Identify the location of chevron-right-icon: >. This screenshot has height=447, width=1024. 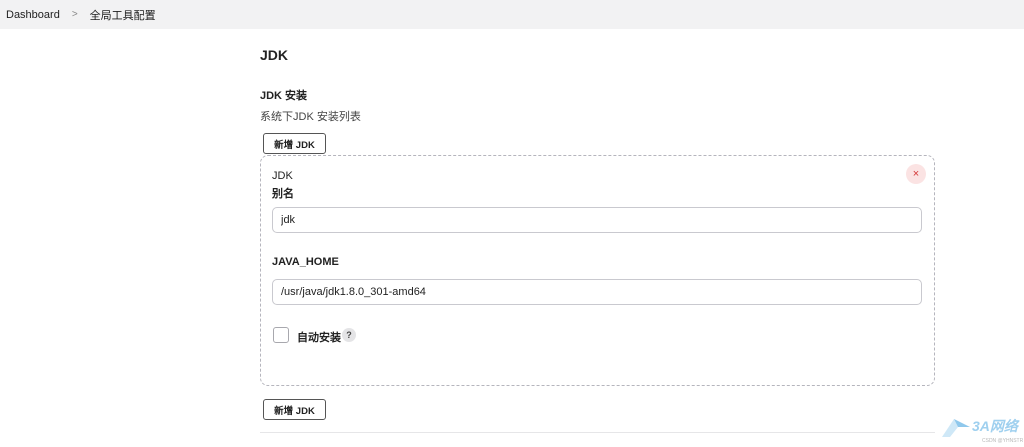
(74, 14).